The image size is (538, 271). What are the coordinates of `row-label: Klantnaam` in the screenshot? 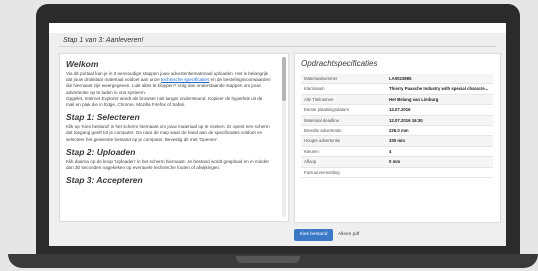 It's located at (314, 89).